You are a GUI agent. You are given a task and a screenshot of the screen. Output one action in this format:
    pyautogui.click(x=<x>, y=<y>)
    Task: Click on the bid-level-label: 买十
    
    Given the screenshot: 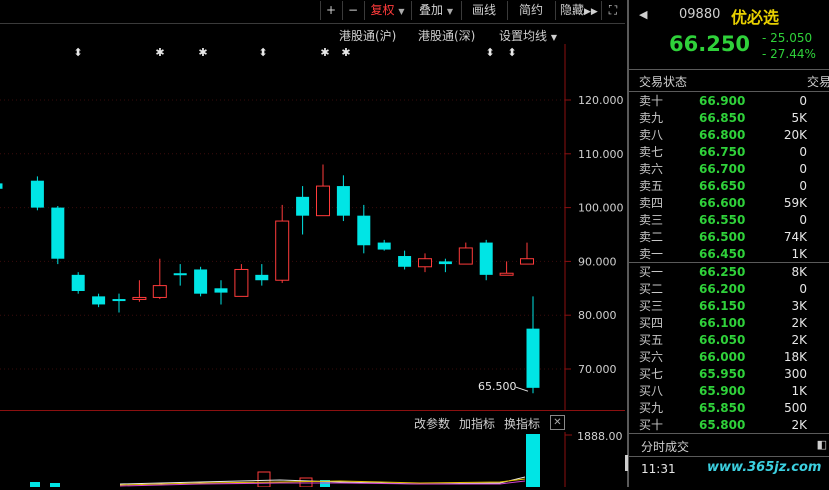 What is the action you would take?
    pyautogui.click(x=651, y=425)
    